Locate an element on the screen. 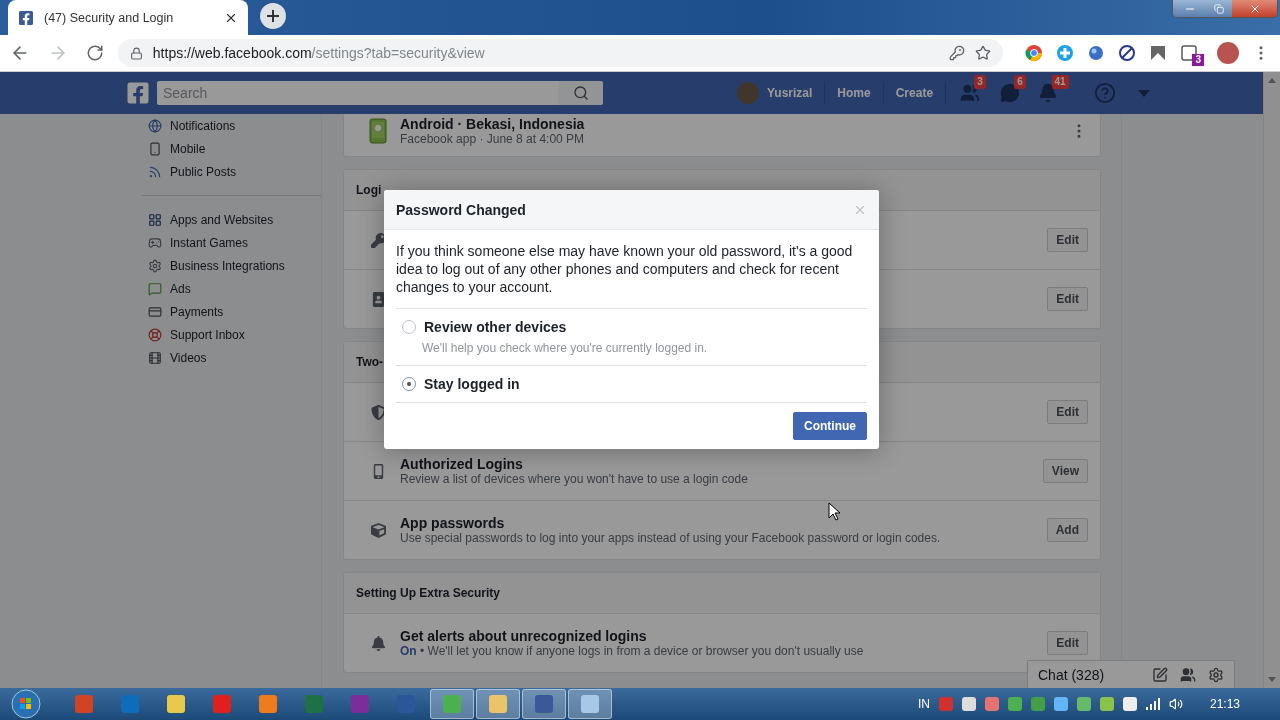  panel-header: Setting Up Extra Security is located at coordinates (722, 593).